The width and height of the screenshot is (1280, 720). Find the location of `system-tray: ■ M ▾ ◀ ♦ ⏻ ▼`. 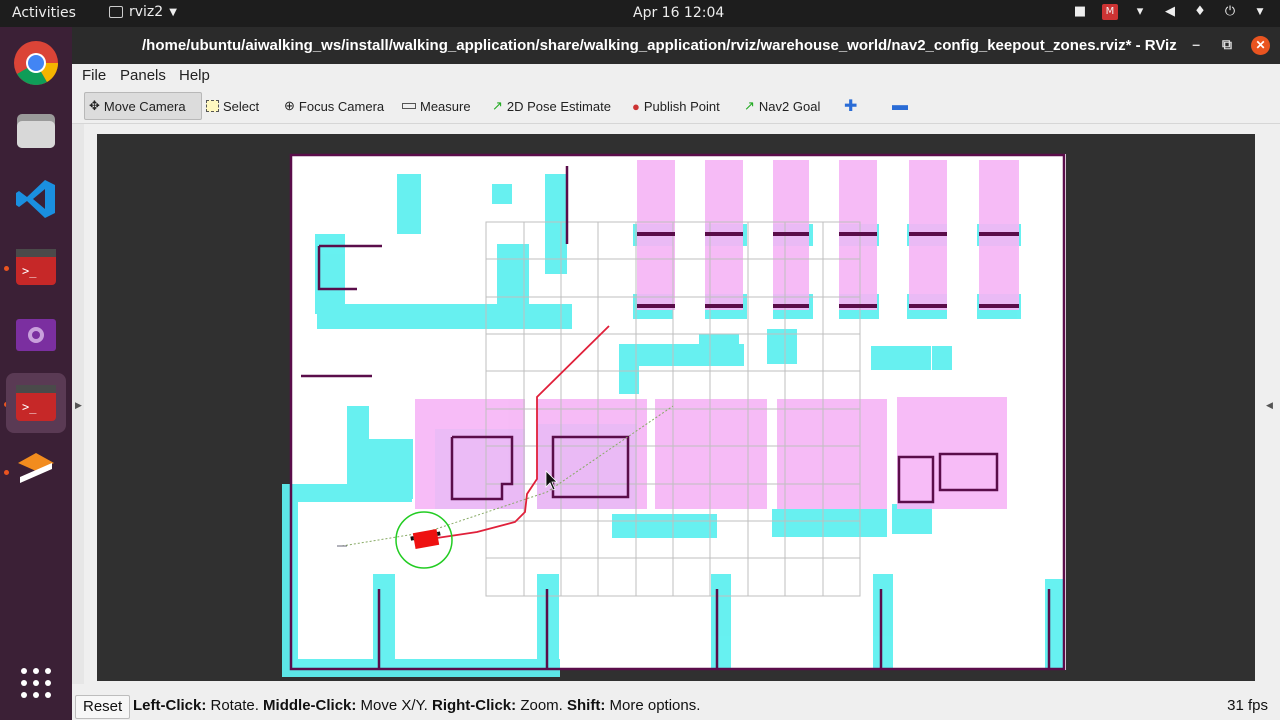

system-tray: ■ M ▾ ◀ ♦ ⏻ ▼ is located at coordinates (1170, 12).